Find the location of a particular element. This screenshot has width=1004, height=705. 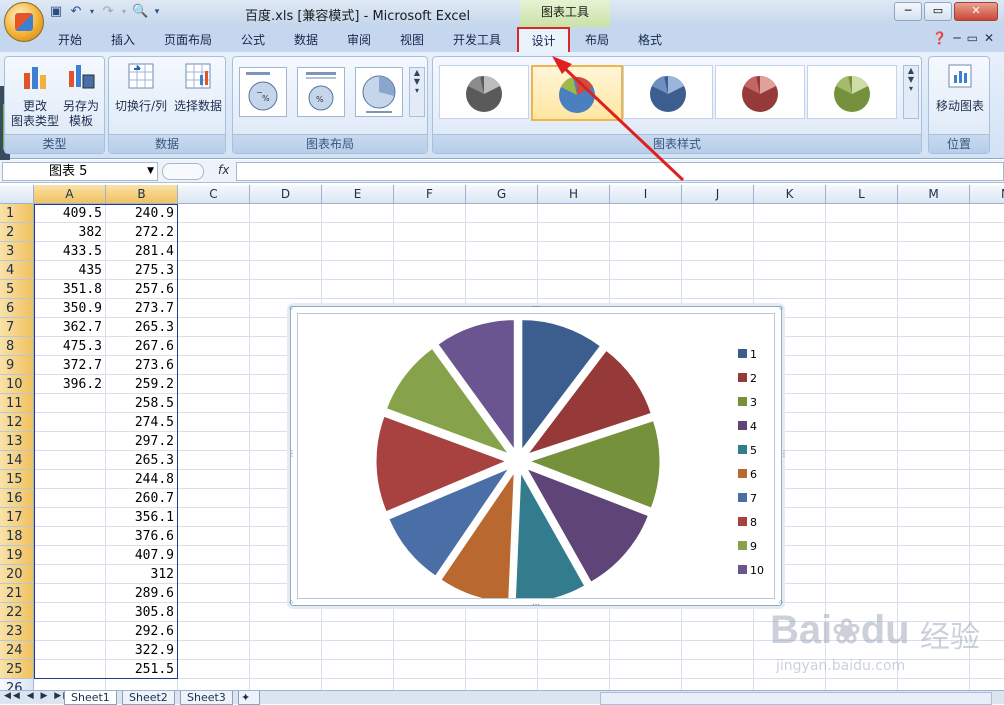

cell-a25 is located at coordinates (70, 669).